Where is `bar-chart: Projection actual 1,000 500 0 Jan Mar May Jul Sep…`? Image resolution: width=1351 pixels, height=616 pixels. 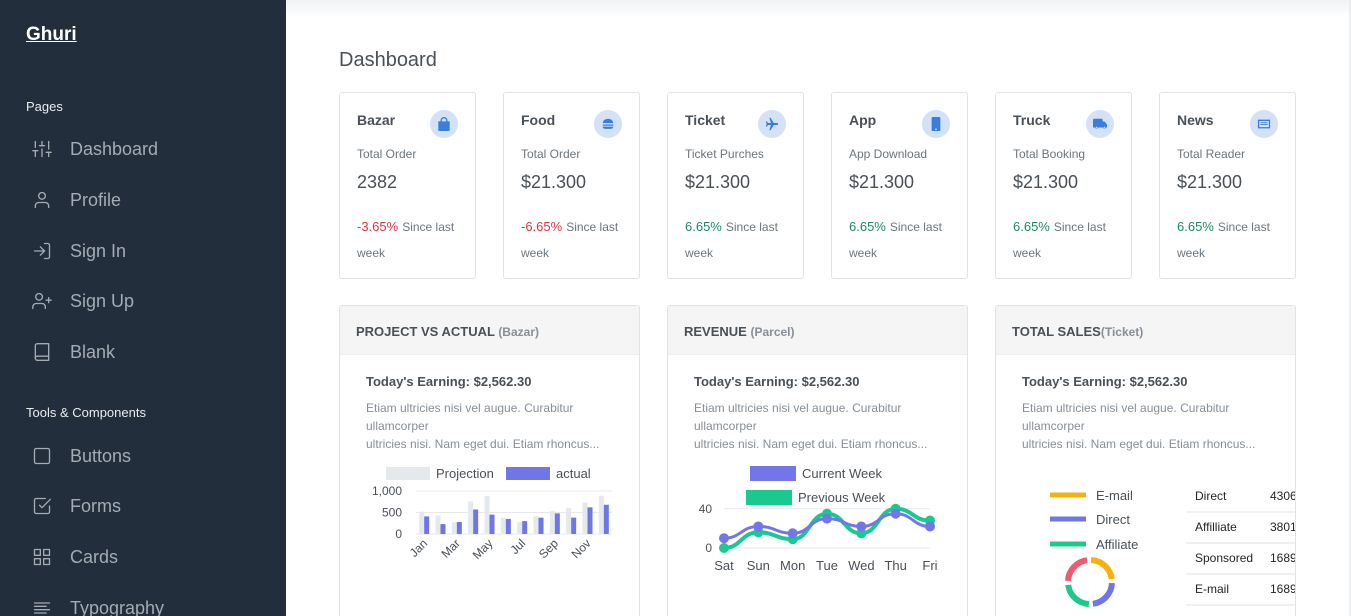
bar-chart: Projection actual 1,000 500 0 Jan Mar May Jul Sep… is located at coordinates (492, 514).